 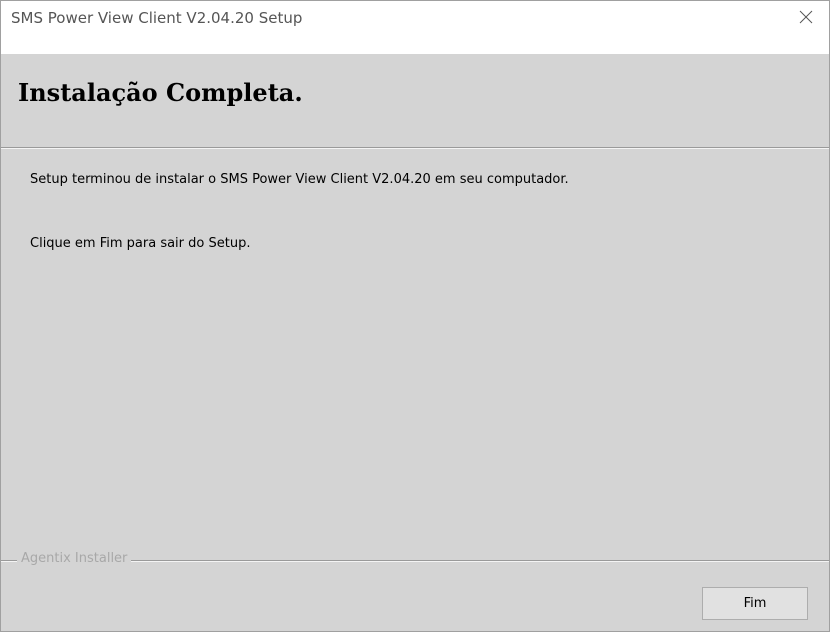 I want to click on header-divider-highlight, so click(x=415, y=148).